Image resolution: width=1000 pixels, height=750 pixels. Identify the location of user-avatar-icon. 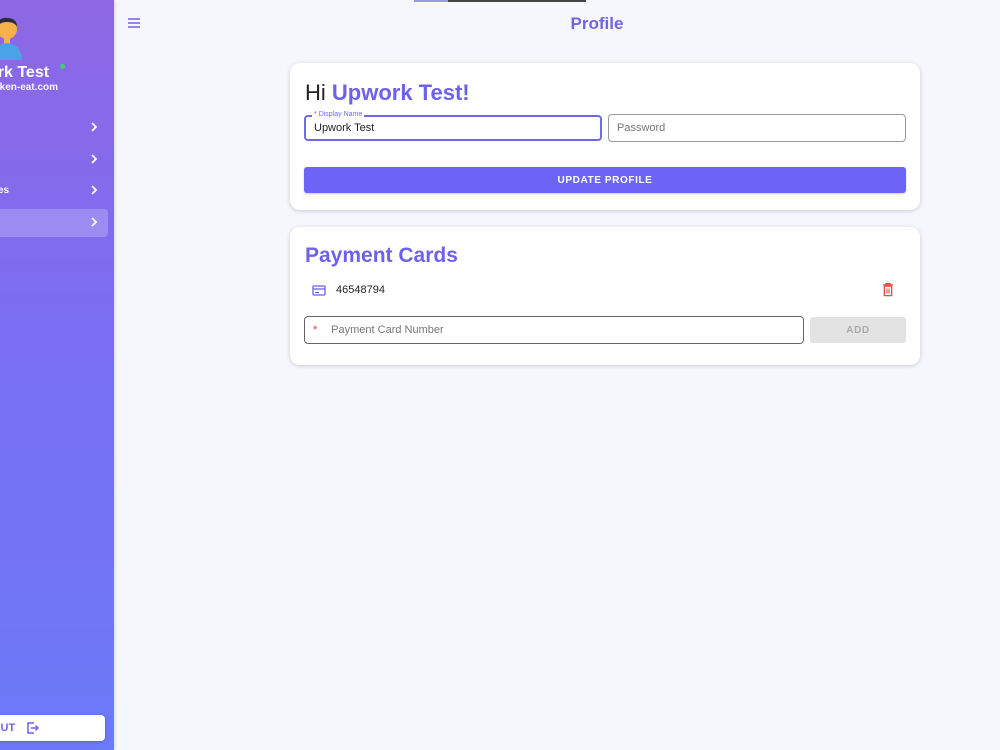
(11, 38).